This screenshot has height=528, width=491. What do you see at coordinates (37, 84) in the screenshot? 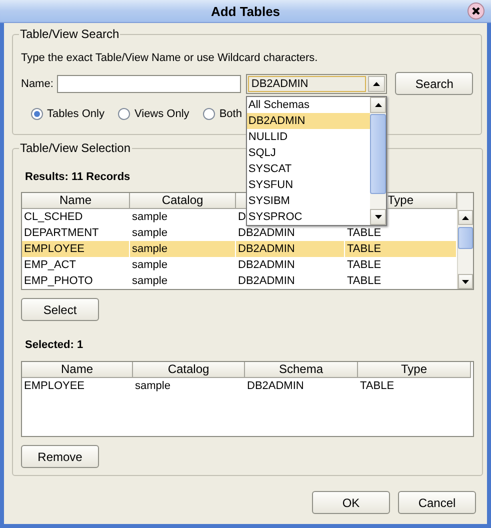
I see `field-label: Name:` at bounding box center [37, 84].